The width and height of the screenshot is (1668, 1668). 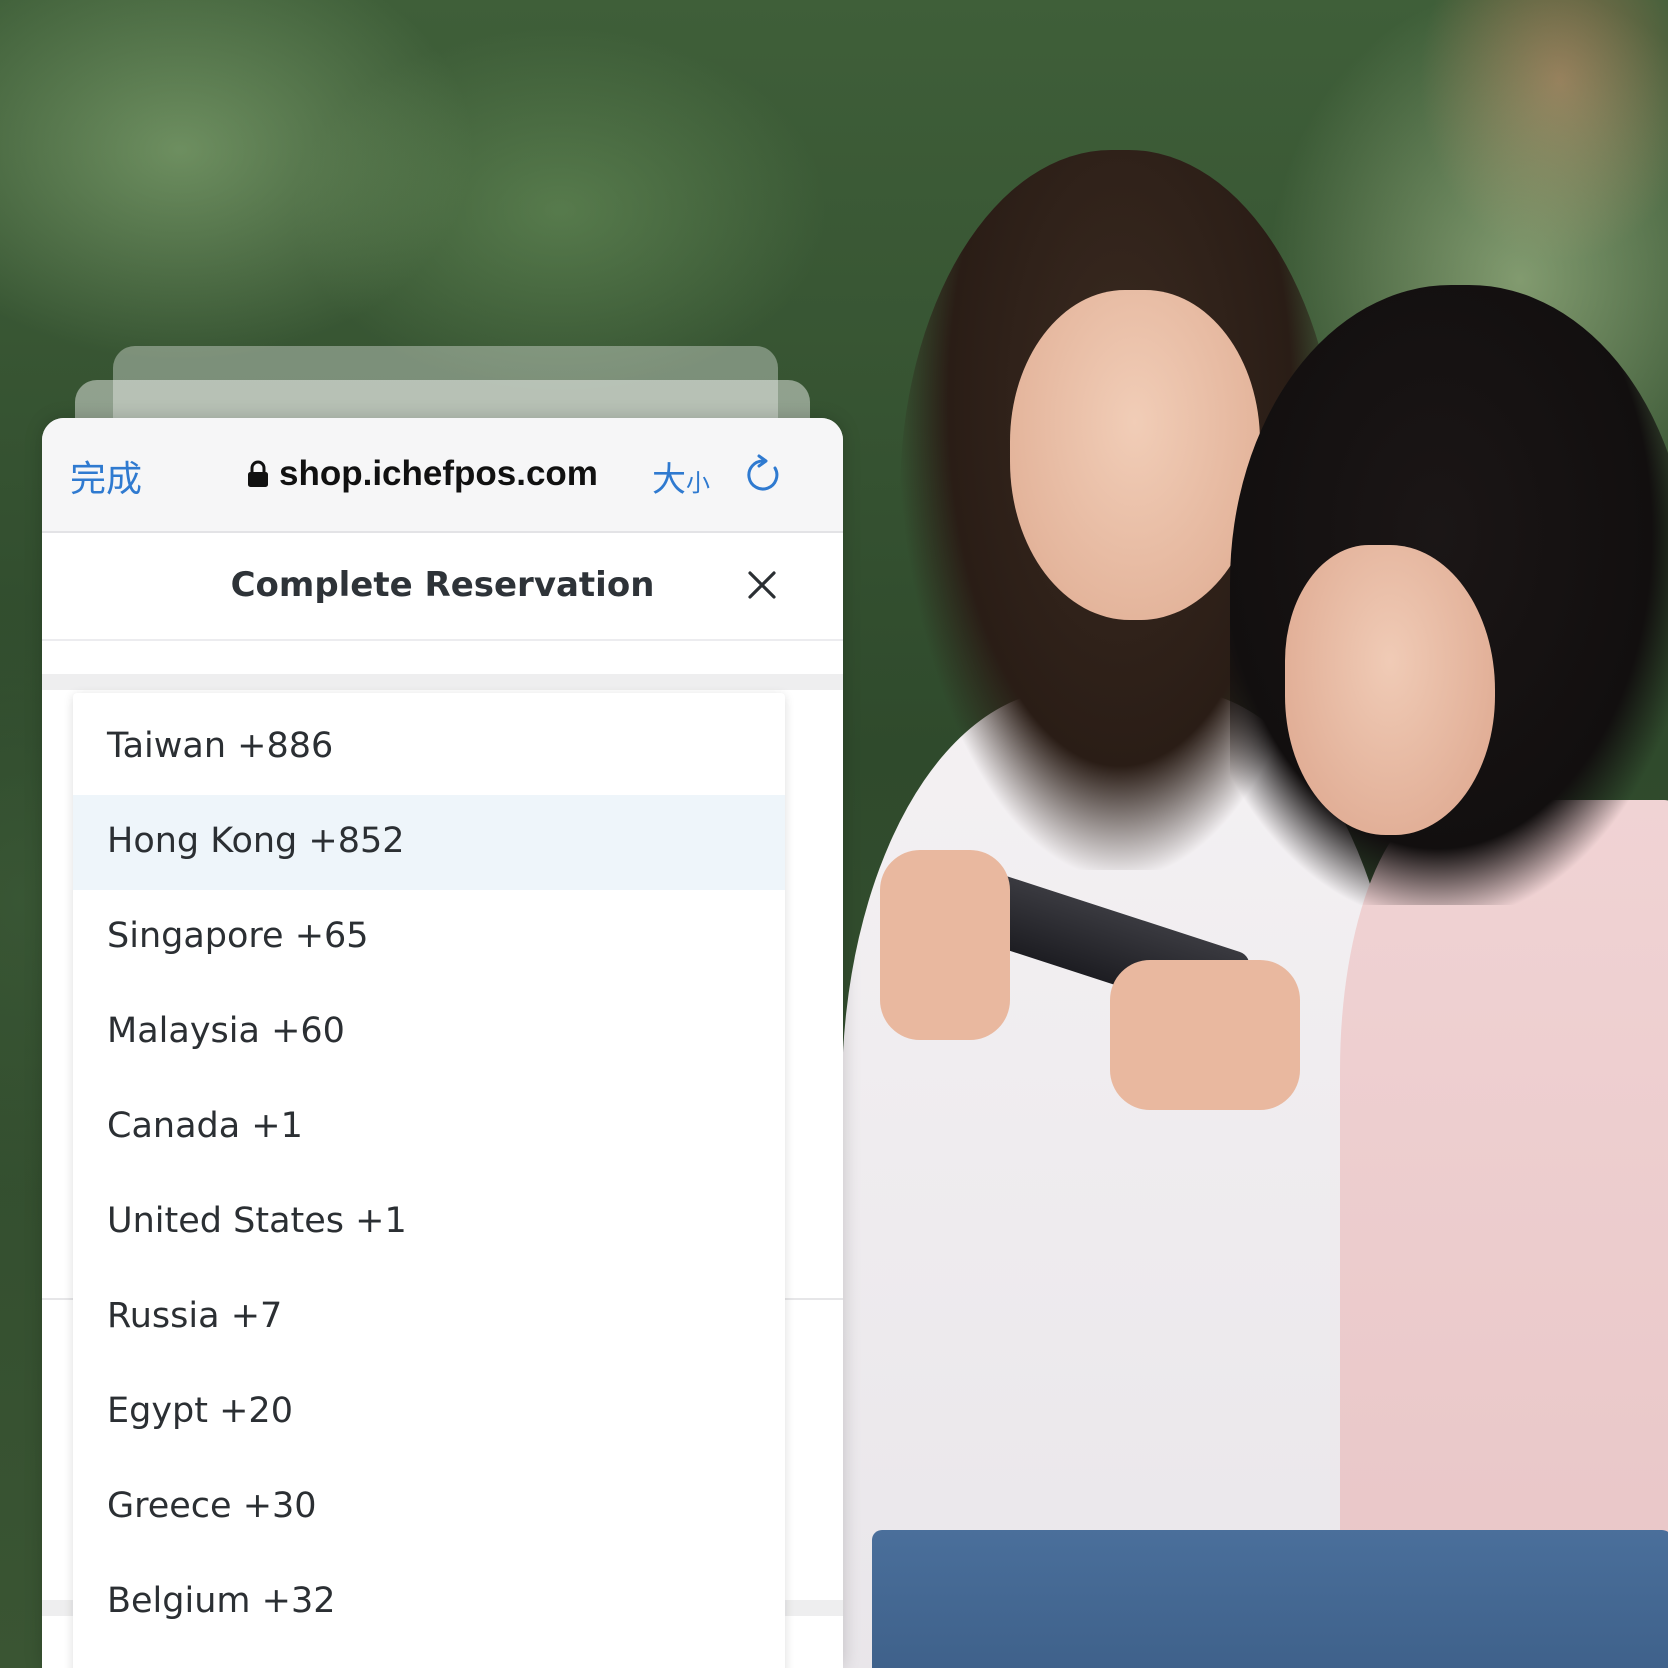 I want to click on country-option: Russia +7, so click(x=429, y=1317).